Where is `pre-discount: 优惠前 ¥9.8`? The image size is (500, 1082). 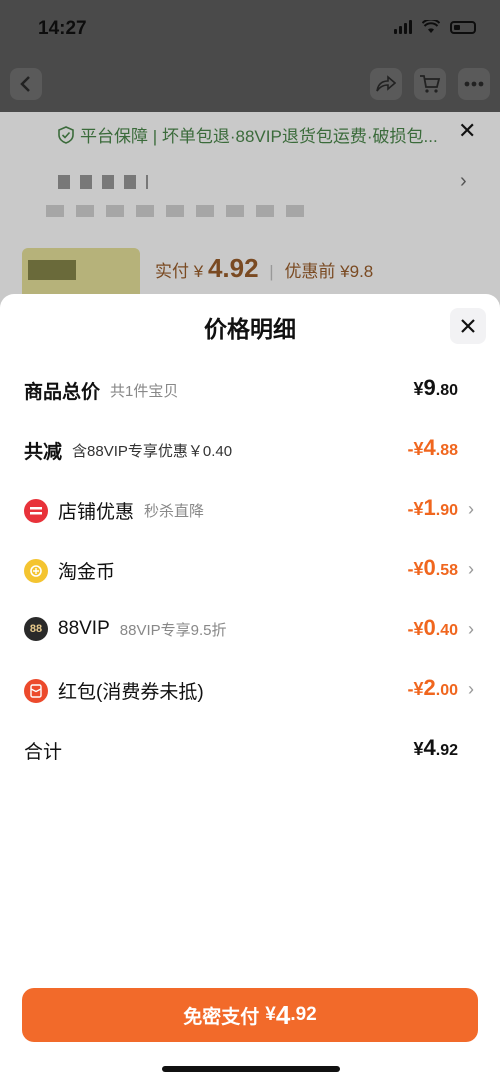 pre-discount: 优惠前 ¥9.8 is located at coordinates (329, 271).